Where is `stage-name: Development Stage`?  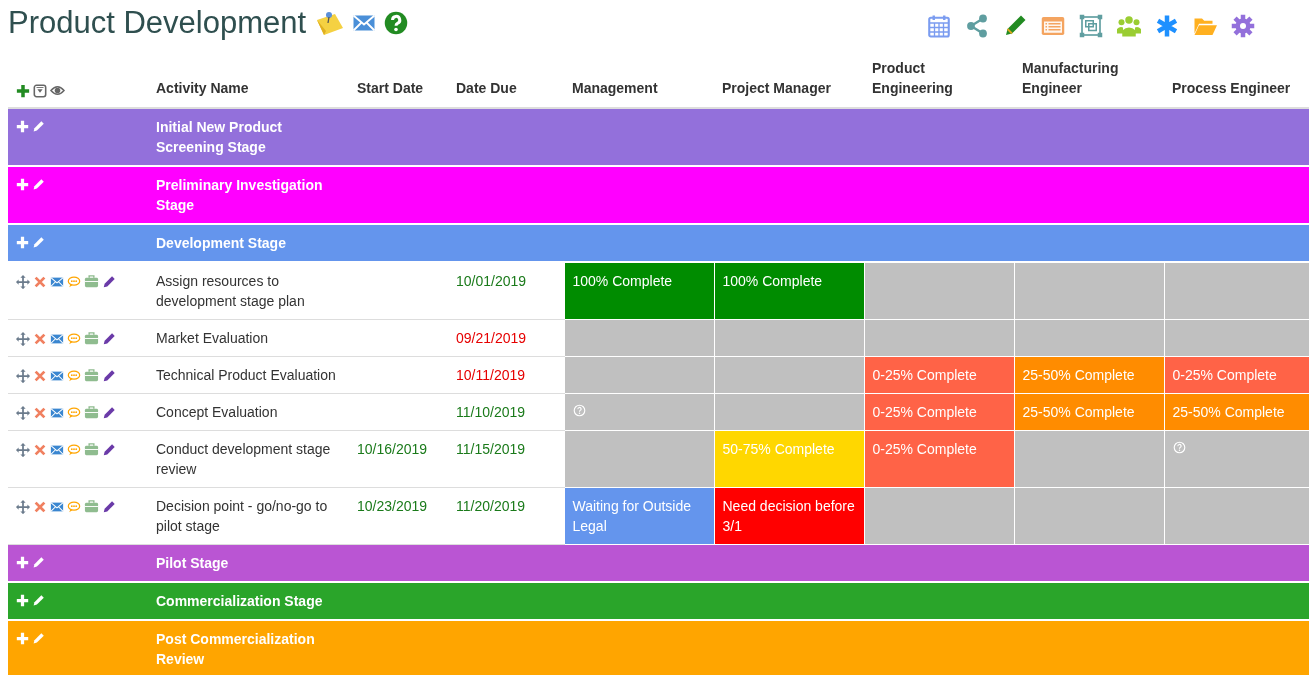
stage-name: Development Stage is located at coordinates (221, 243).